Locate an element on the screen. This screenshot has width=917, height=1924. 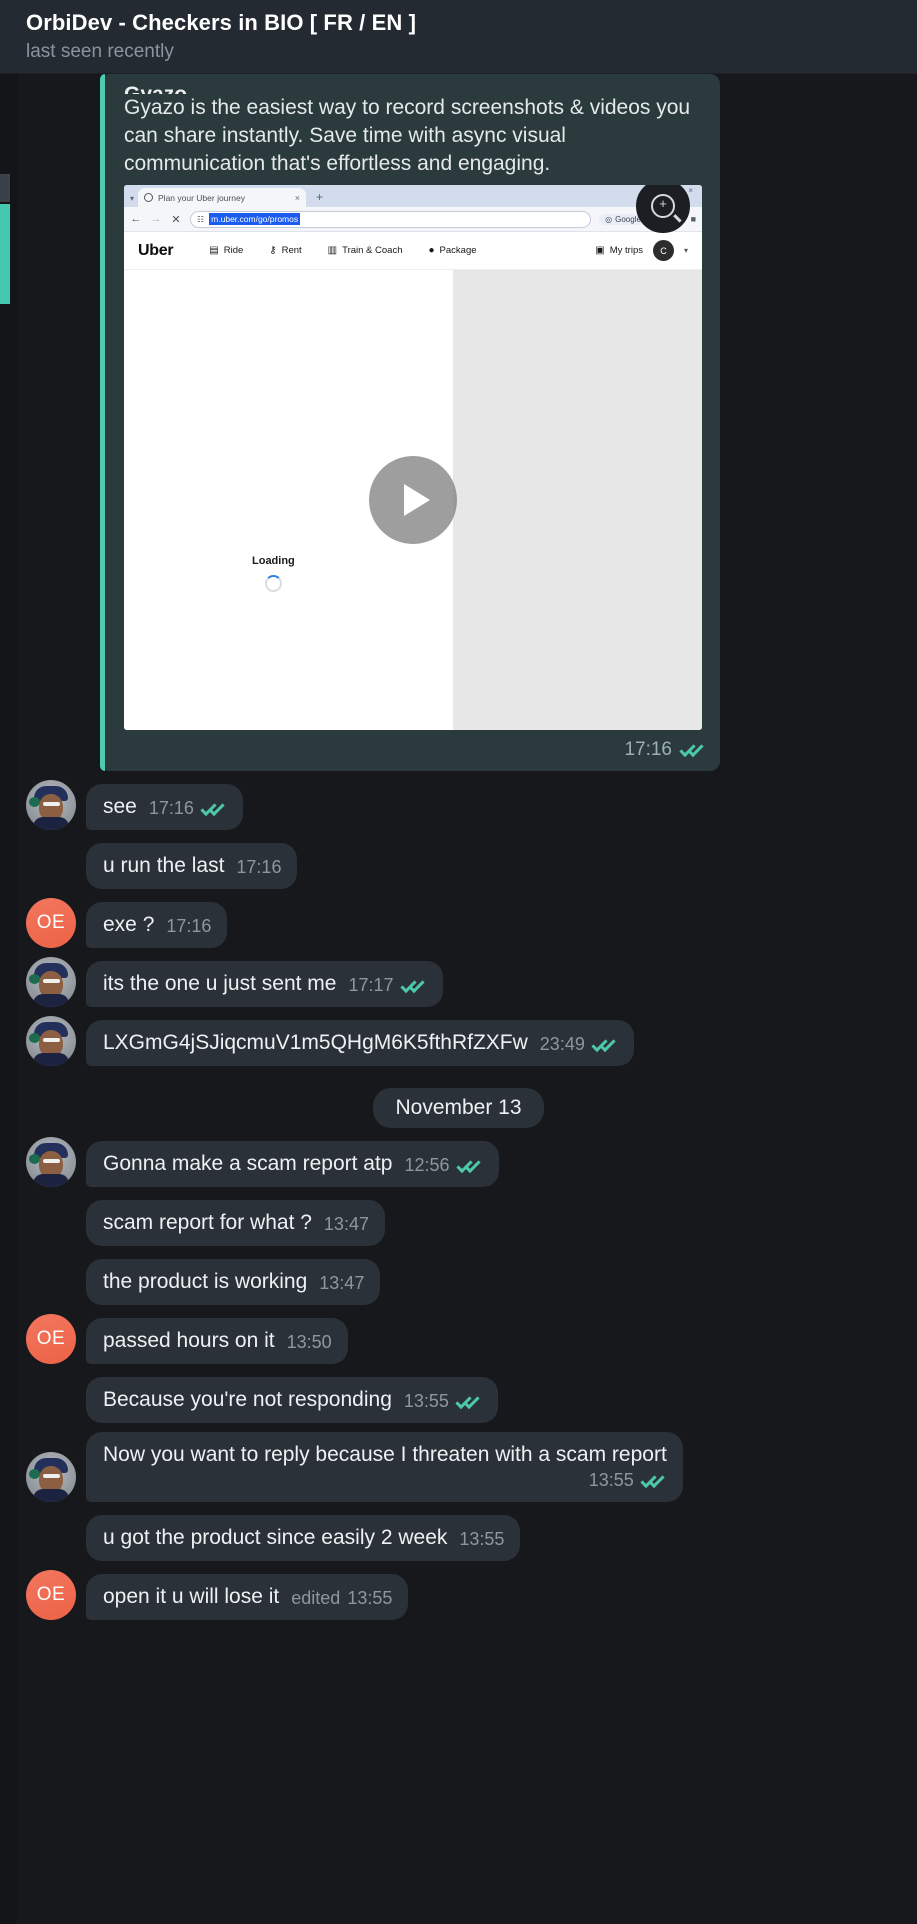
message-timestamp: 13:47 is located at coordinates (346, 1224).